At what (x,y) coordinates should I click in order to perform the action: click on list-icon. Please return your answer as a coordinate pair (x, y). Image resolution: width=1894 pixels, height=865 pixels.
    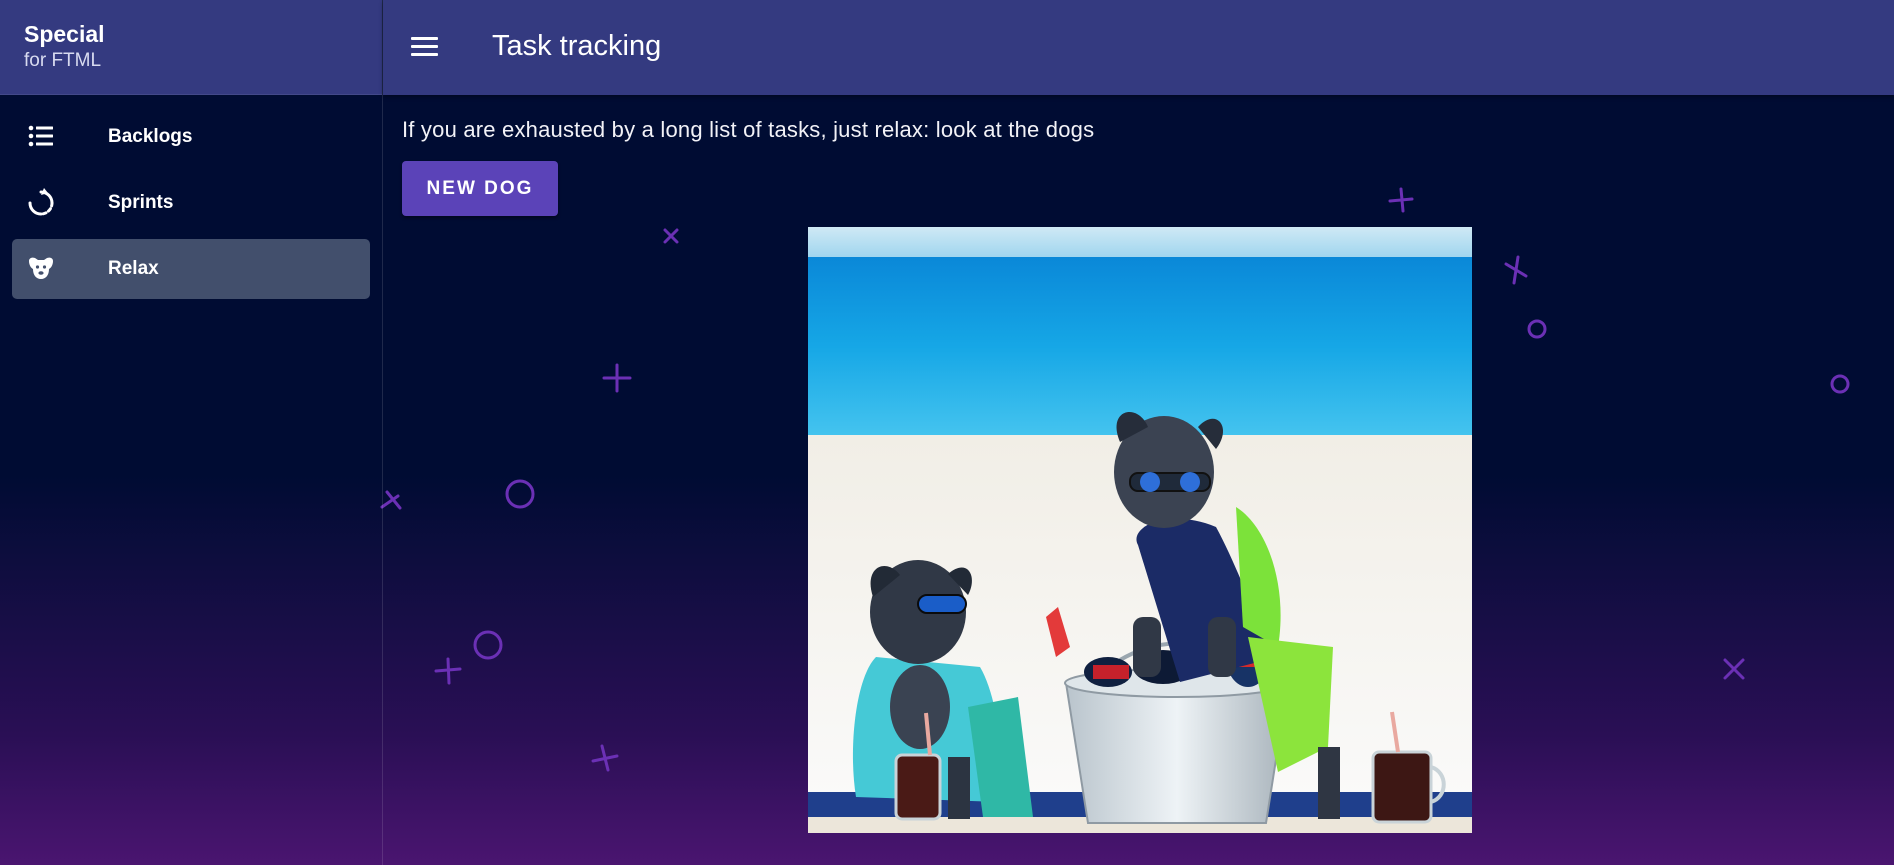
    Looking at the image, I should click on (40, 136).